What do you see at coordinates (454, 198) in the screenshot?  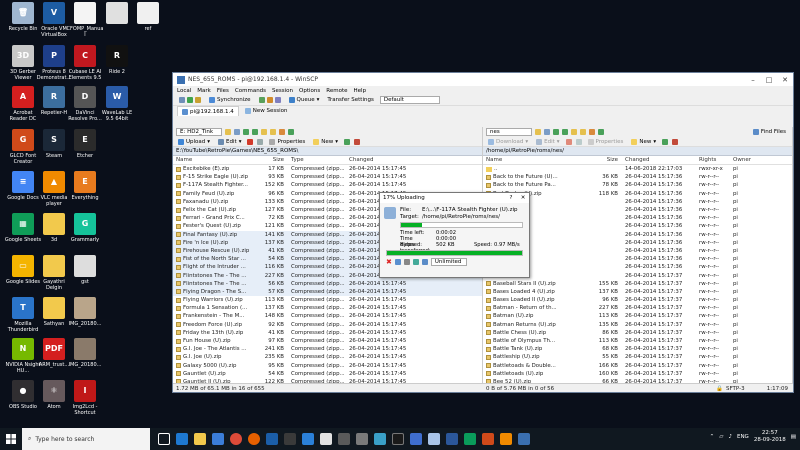 I see `dialog-titlebar: 17% Uploading ? ✕` at bounding box center [454, 198].